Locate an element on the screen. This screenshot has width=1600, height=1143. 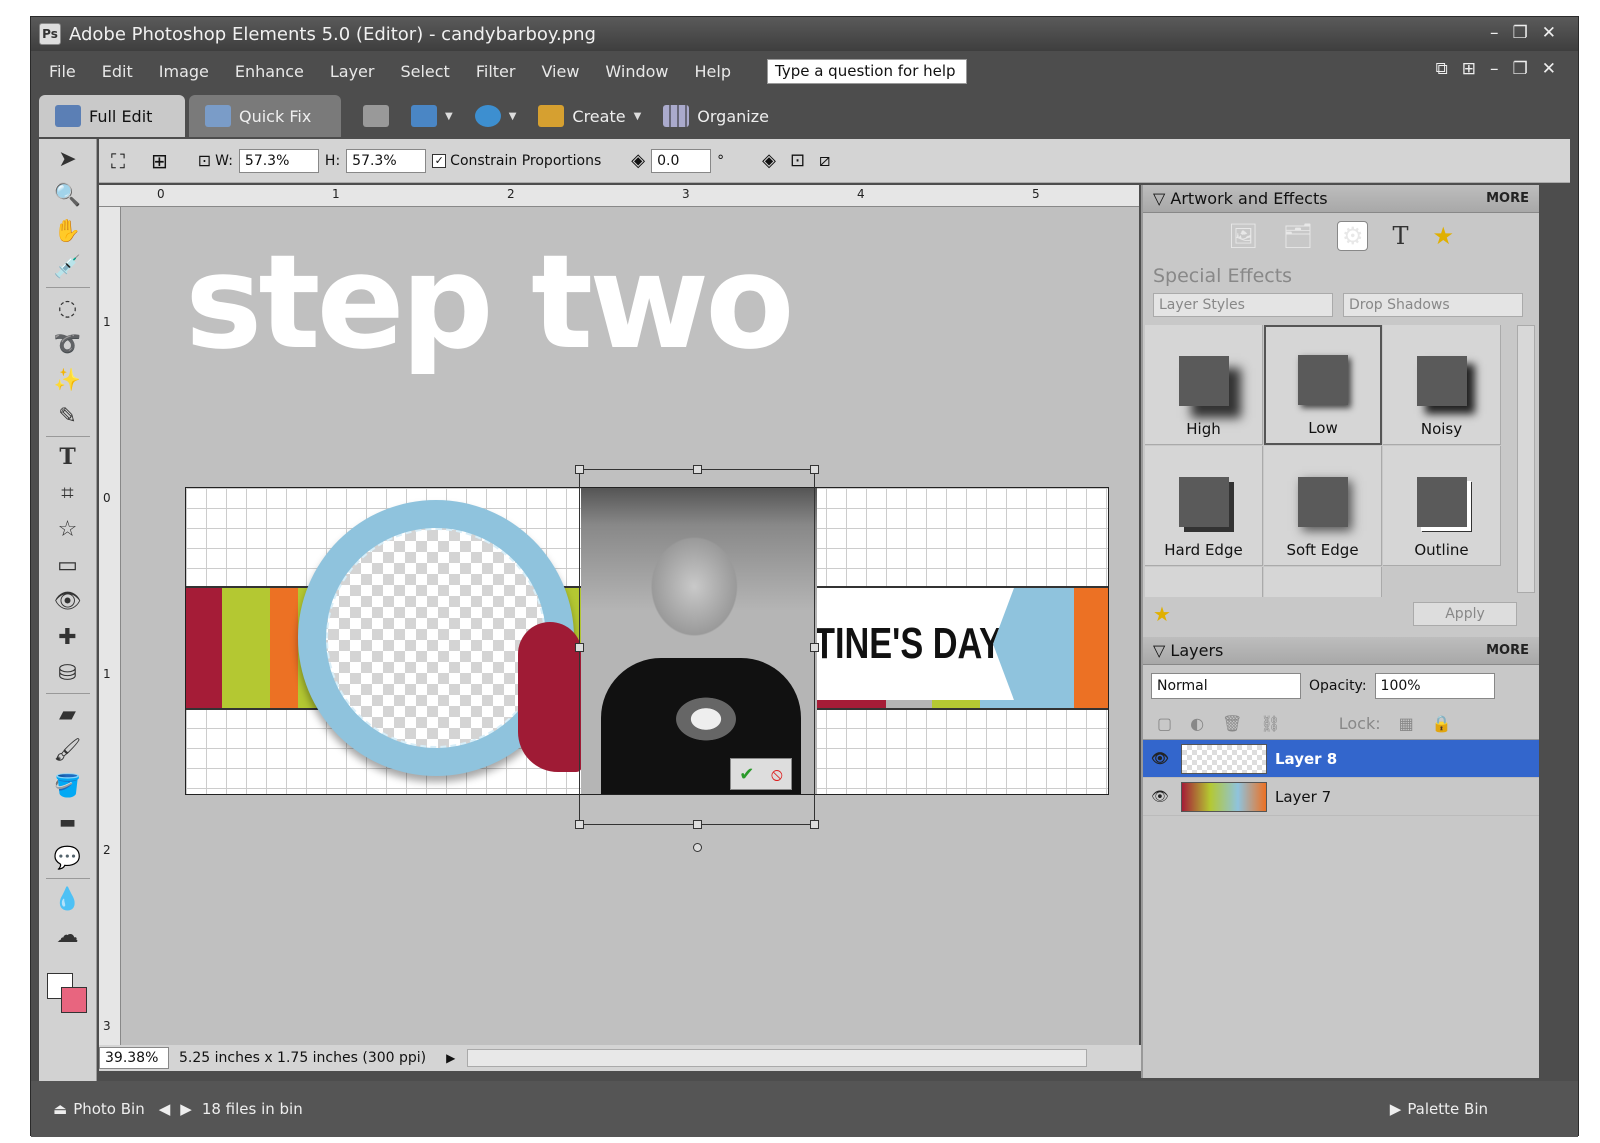
link-icon: ⛓ is located at coordinates (1270, 723).